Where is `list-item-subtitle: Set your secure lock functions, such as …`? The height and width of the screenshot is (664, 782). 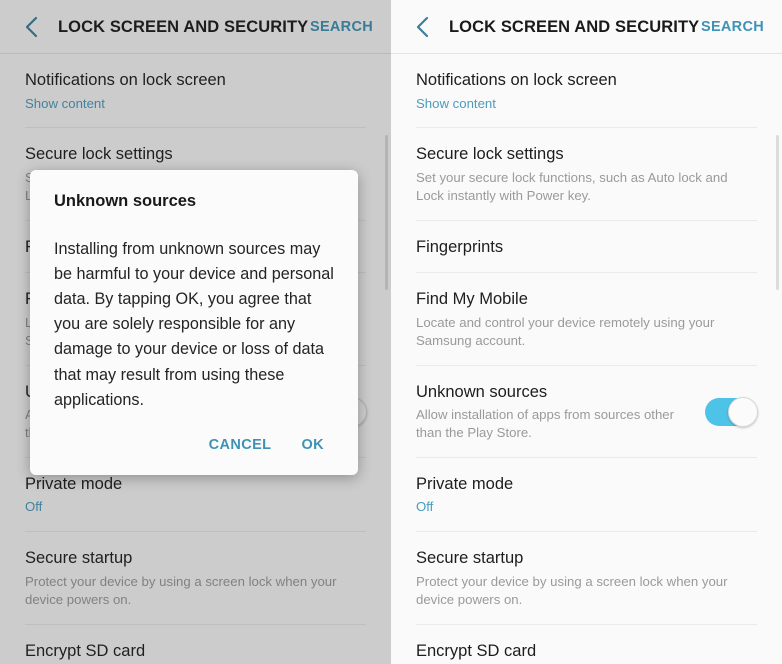 list-item-subtitle: Set your secure lock functions, such as … is located at coordinates (572, 186).